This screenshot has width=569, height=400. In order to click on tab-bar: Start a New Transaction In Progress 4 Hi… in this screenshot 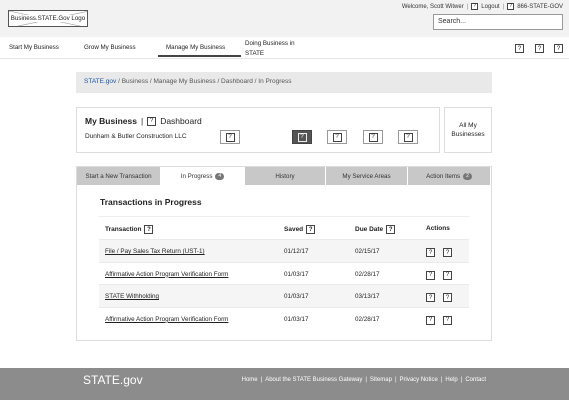, I will do `click(284, 176)`.